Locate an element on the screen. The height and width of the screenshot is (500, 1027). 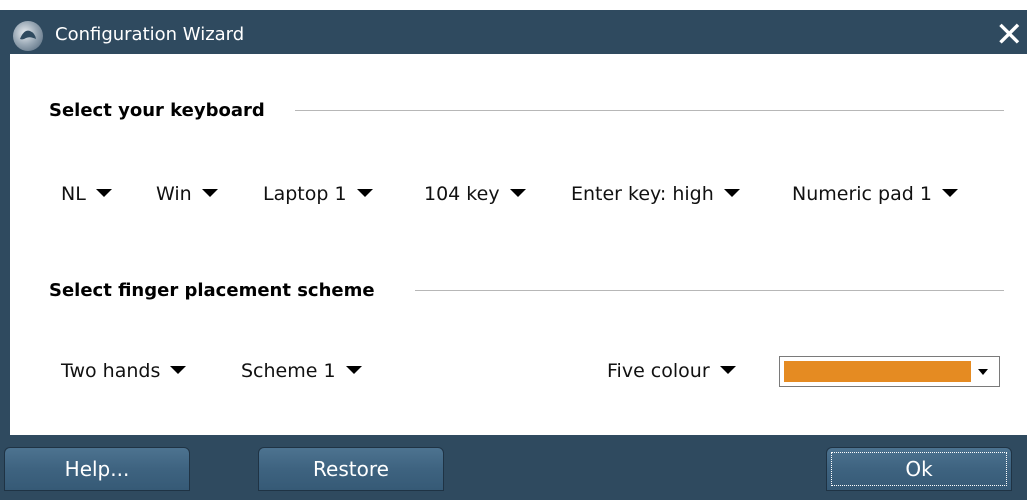
keyboard-type-dropdown-label: Laptop 1 is located at coordinates (305, 194).